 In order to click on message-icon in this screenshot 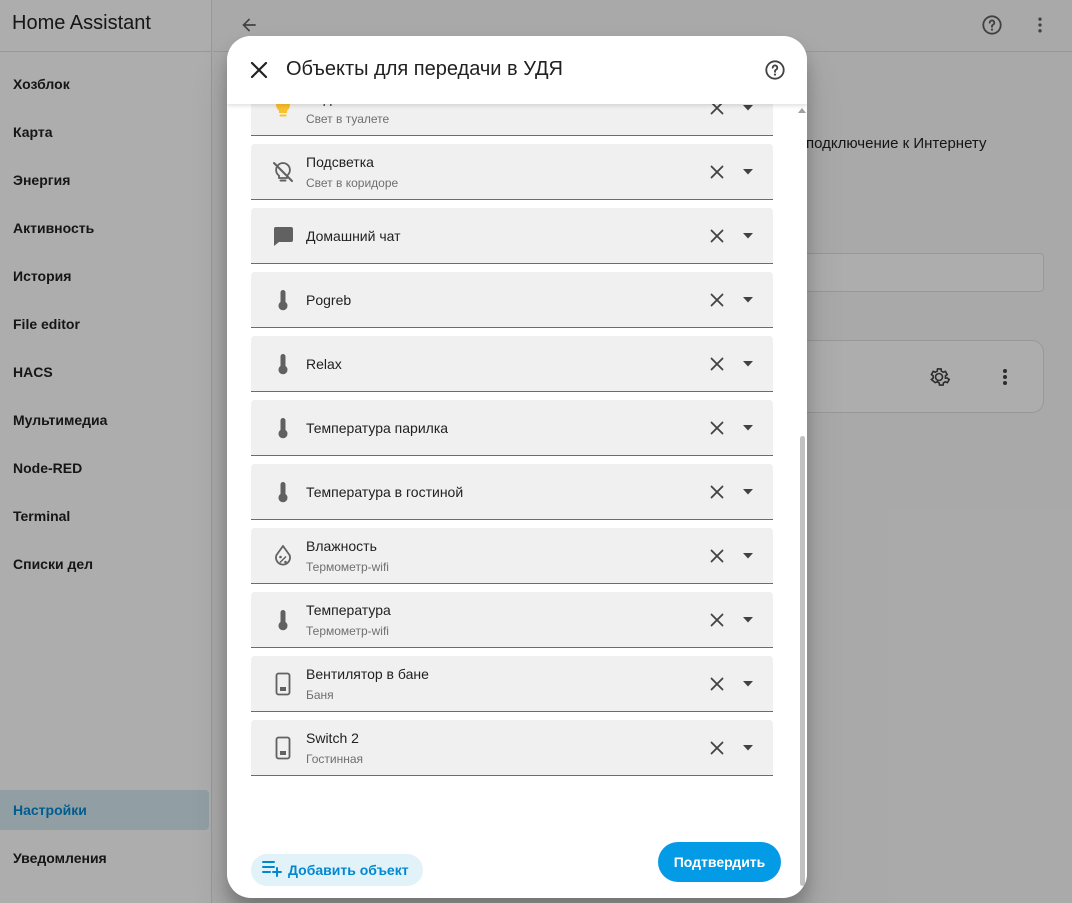, I will do `click(283, 236)`.